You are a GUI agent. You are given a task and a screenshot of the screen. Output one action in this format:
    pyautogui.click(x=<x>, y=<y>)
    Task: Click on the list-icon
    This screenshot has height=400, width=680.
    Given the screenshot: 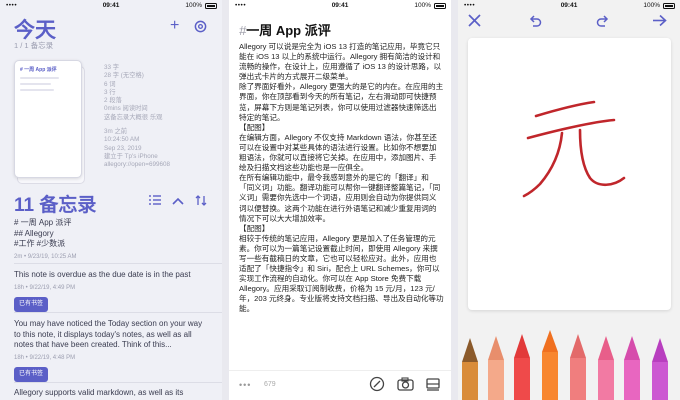 What is the action you would take?
    pyautogui.click(x=155, y=200)
    